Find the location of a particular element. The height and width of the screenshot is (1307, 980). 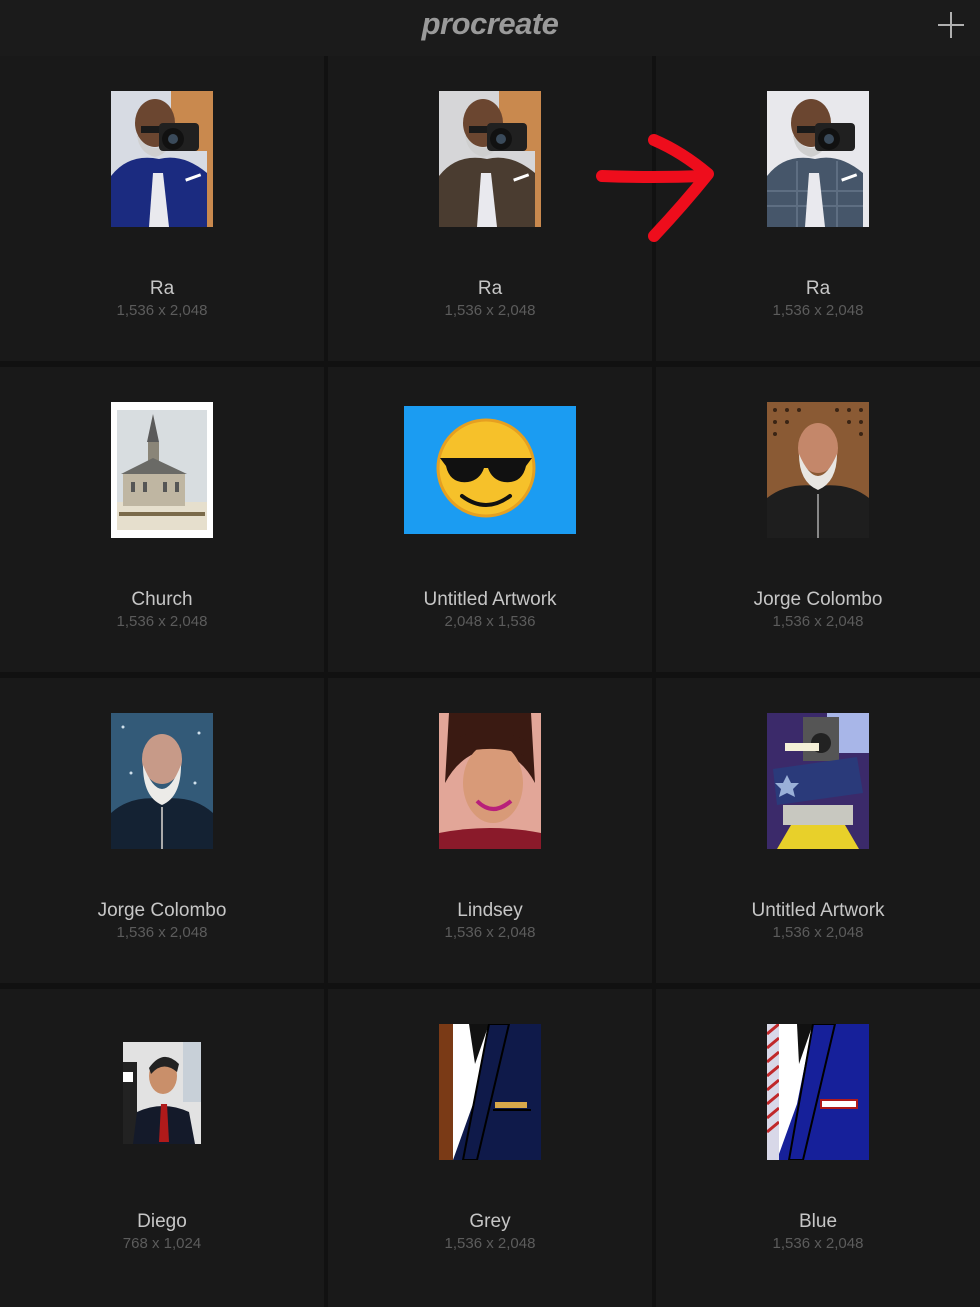

gallery-item-jorge-colombo-1: Jorge Colombo 1,536 x 2,048 is located at coordinates (818, 519).